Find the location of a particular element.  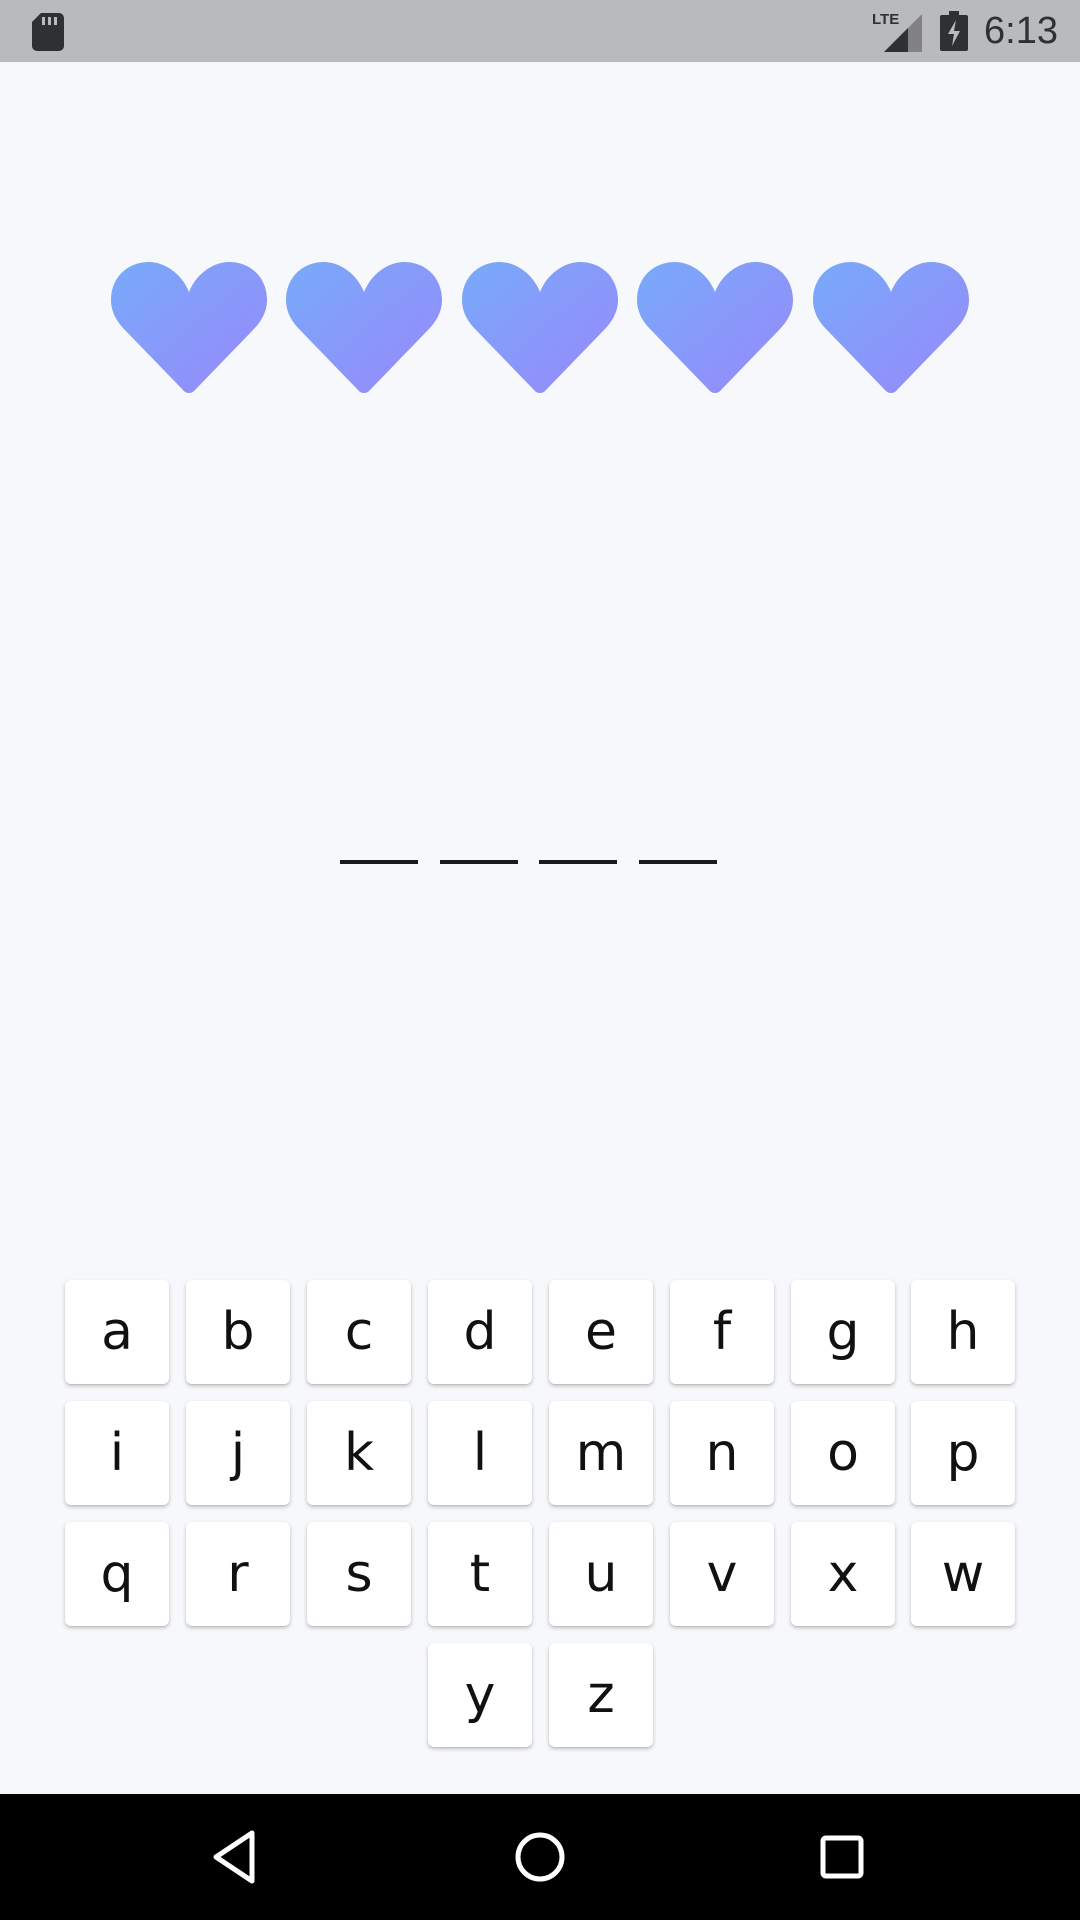

svg-text: LTE is located at coordinates (885, 19).